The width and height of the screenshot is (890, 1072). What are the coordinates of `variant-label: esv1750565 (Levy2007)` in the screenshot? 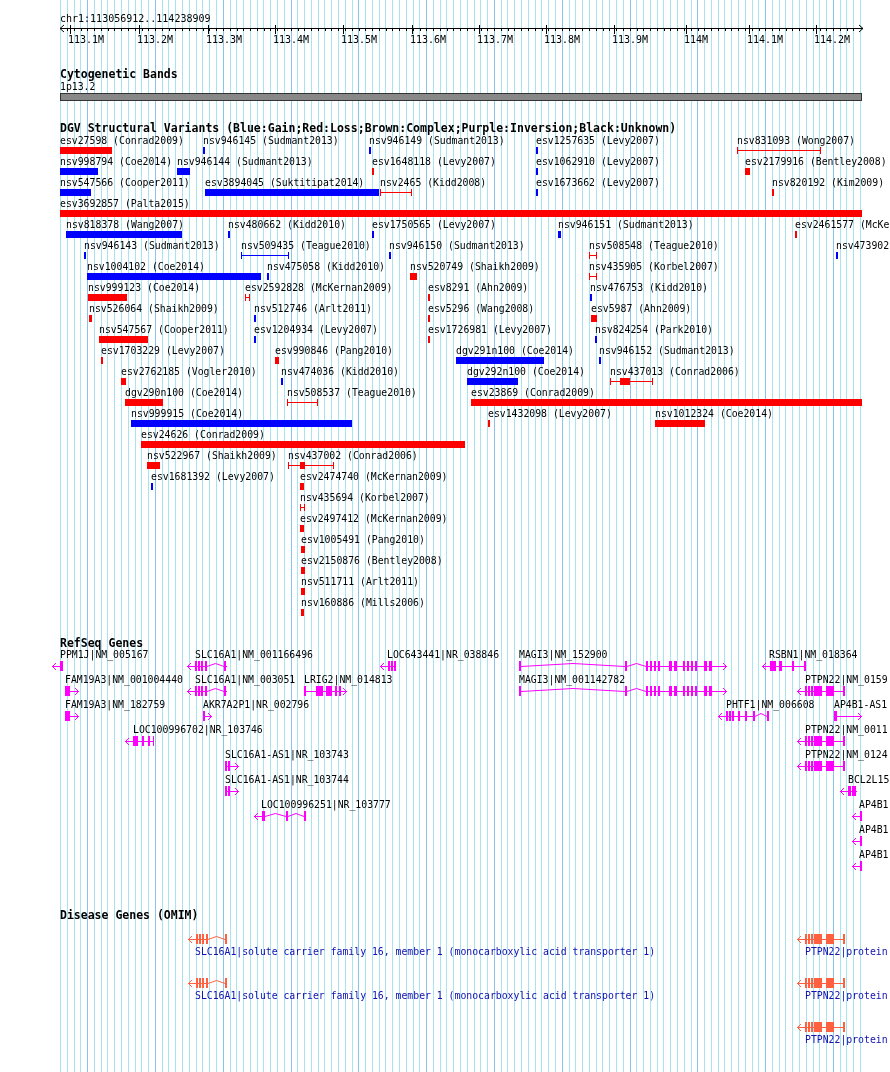 It's located at (434, 224).